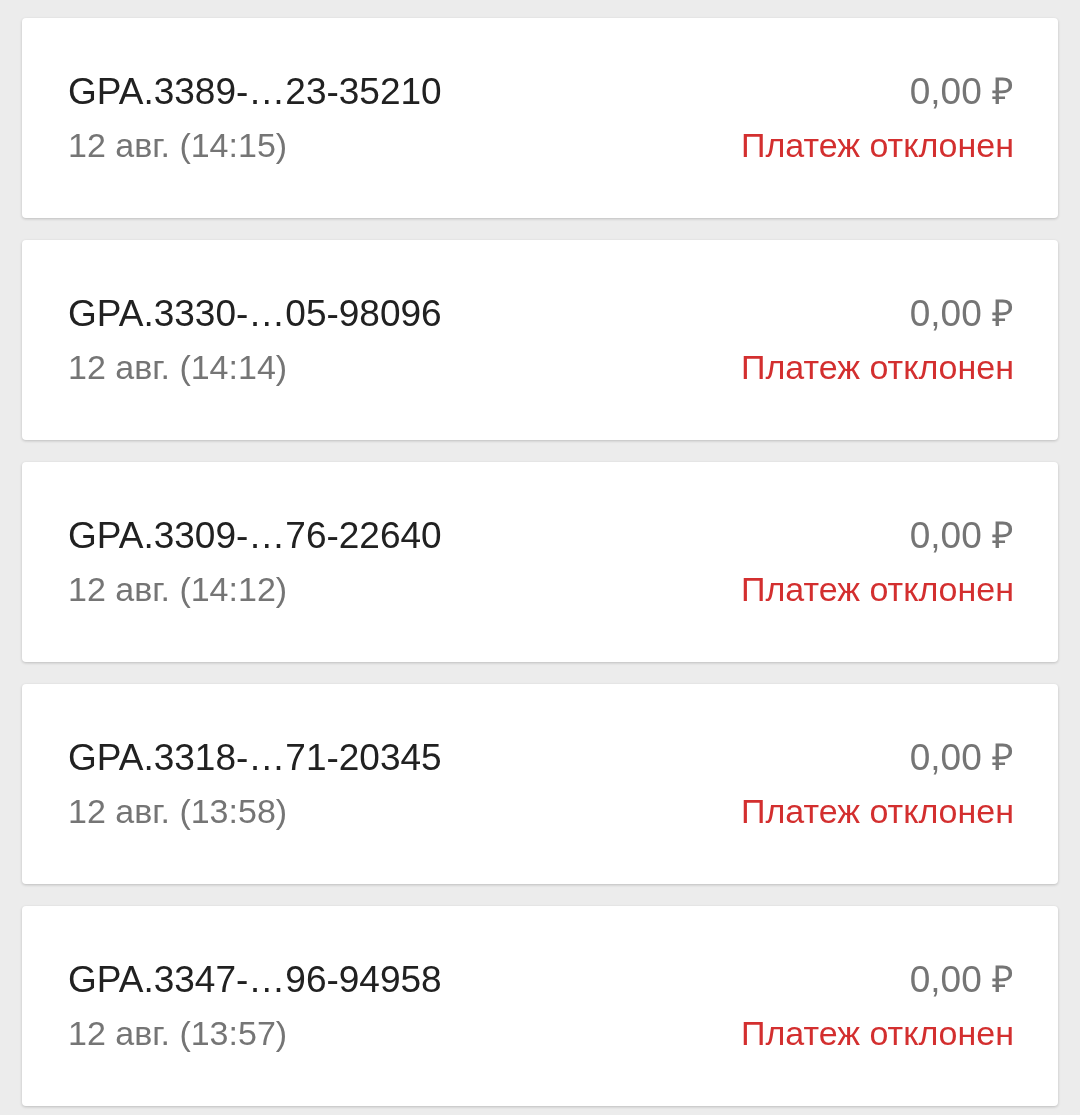  I want to click on payment-date: 12 авг. (14:14), so click(178, 367).